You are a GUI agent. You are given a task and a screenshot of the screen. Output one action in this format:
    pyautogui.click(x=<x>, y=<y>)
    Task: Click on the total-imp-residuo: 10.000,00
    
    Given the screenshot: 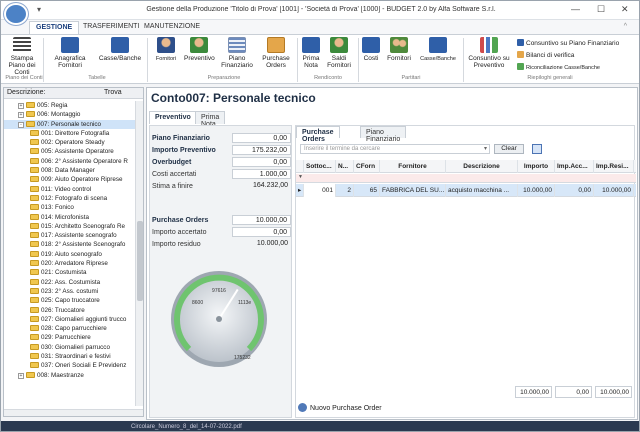 What is the action you would take?
    pyautogui.click(x=613, y=392)
    